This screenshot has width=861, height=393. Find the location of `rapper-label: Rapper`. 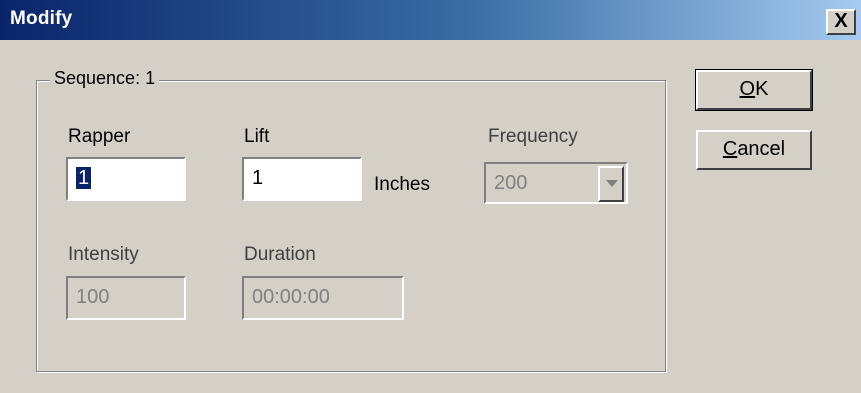

rapper-label: Rapper is located at coordinates (99, 136).